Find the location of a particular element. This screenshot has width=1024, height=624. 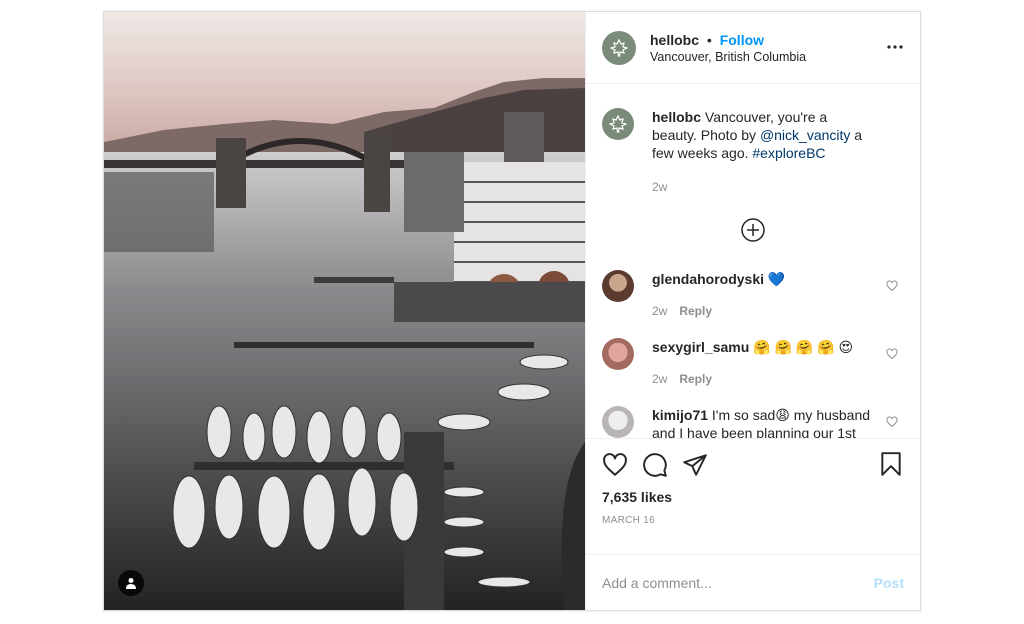

account-username: hellobc is located at coordinates (674, 40).